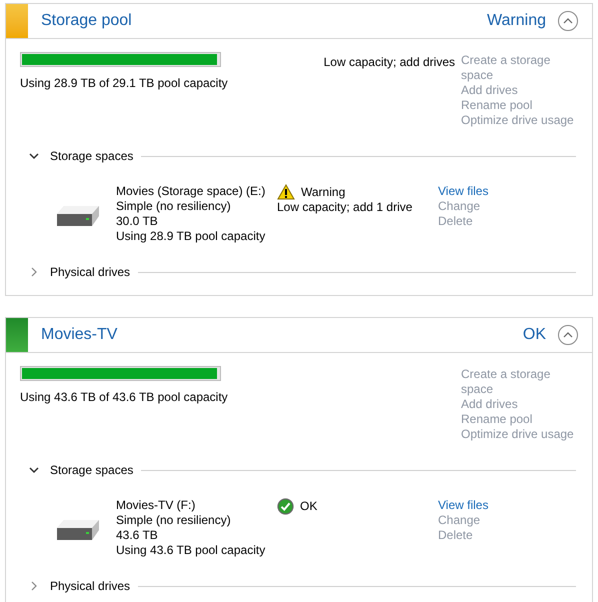 The image size is (598, 602). Describe the element at coordinates (345, 207) in the screenshot. I see `status-detail: Low capacity; add 1 drive` at that location.